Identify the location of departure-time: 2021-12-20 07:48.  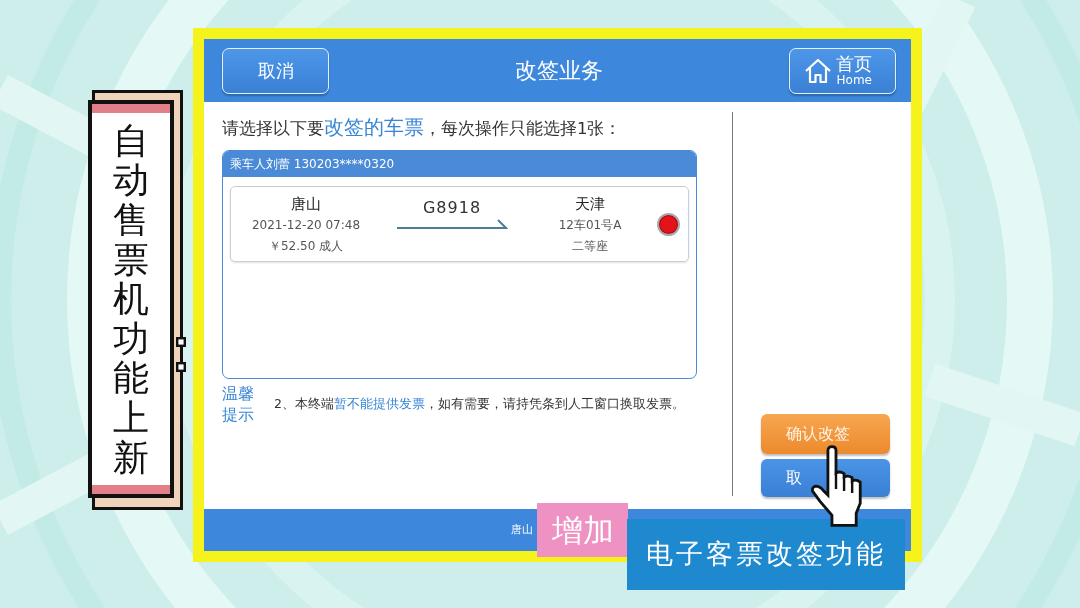
(306, 225).